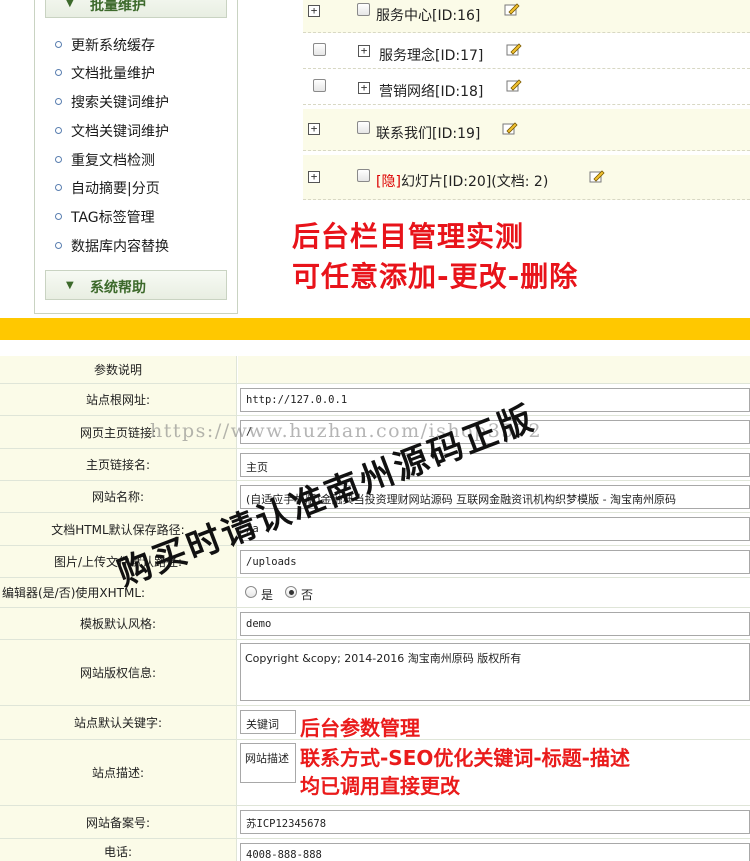 The image size is (750, 861). Describe the element at coordinates (380, 786) in the screenshot. I see `overlay-red-line2: 均已调用直接更改` at that location.